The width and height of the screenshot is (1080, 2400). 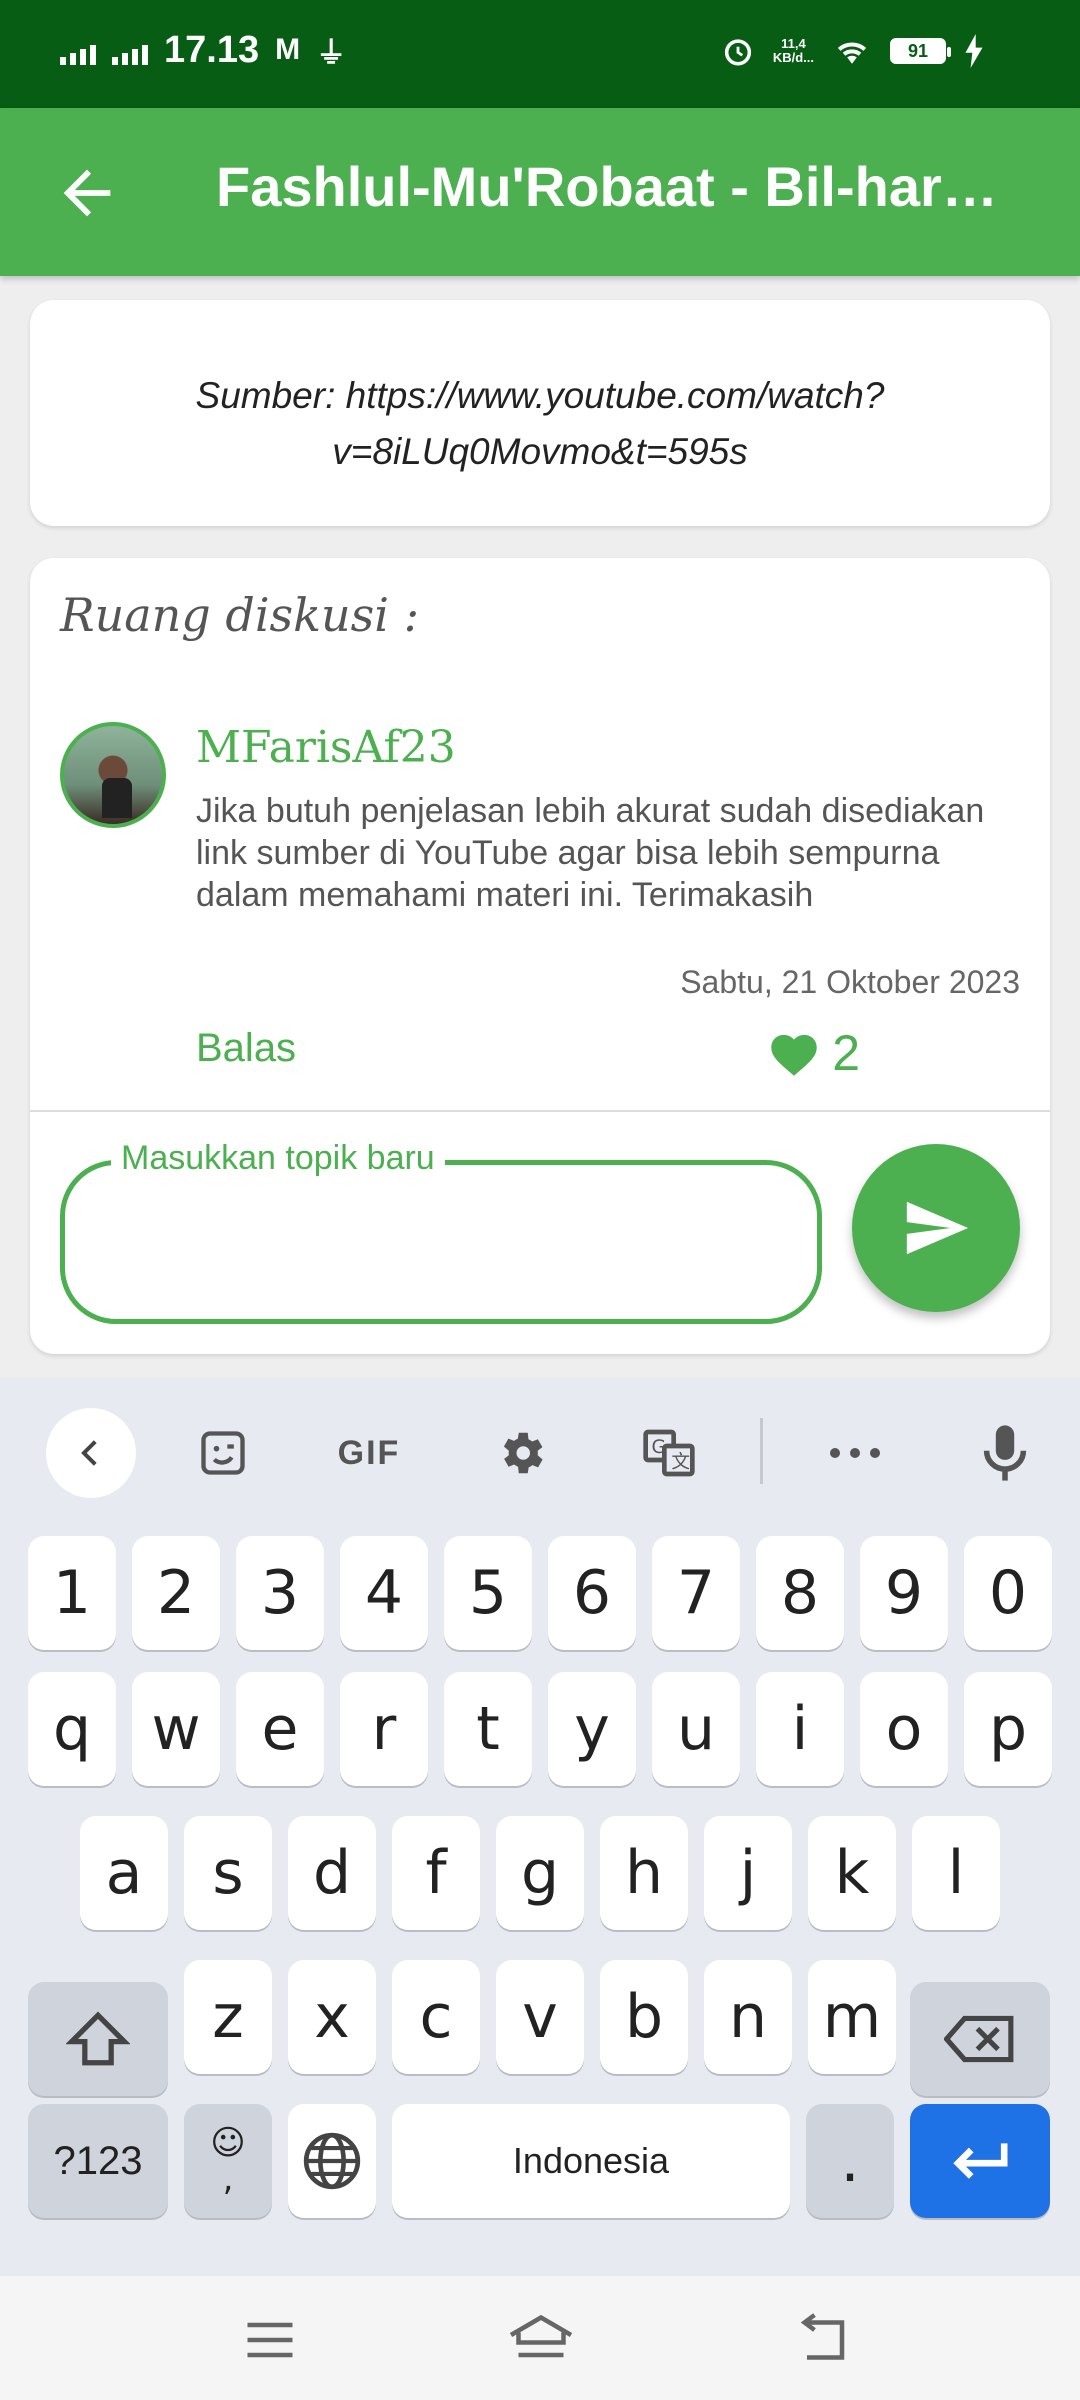 What do you see at coordinates (331, 53) in the screenshot?
I see `usb-icon: ⏚` at bounding box center [331, 53].